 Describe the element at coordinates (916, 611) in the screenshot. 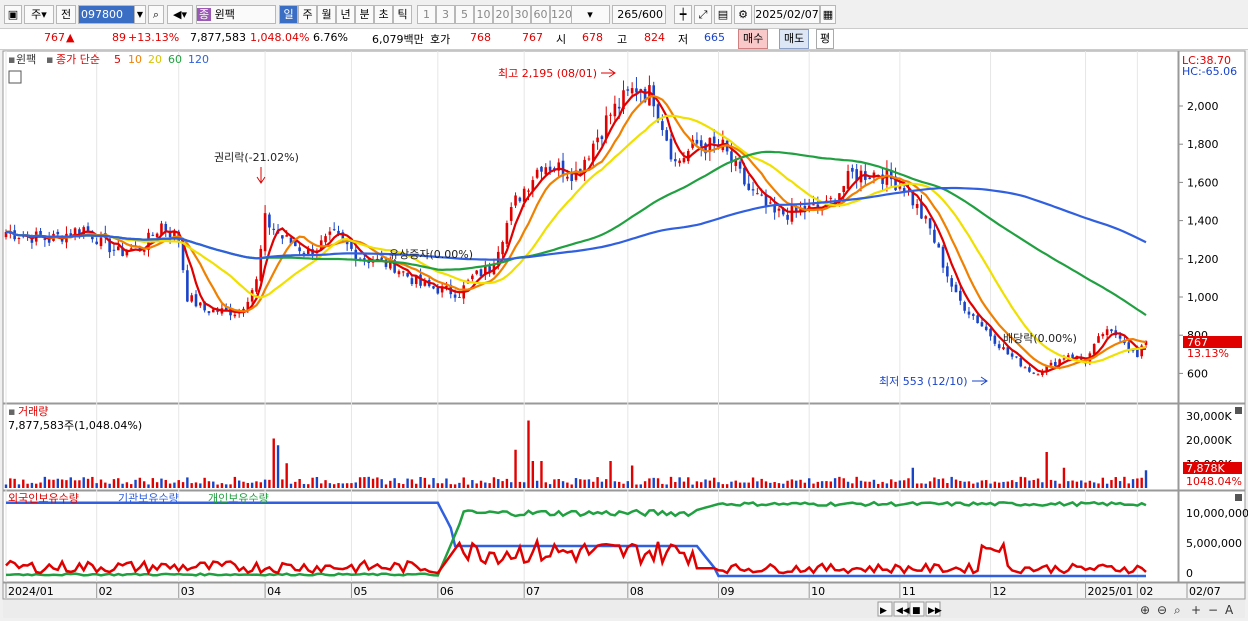

I see `nav-icon: ■` at that location.